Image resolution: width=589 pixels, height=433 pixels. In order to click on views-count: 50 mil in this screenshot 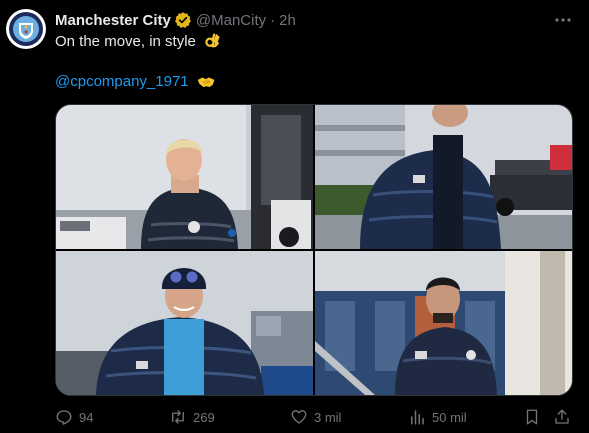, I will do `click(449, 417)`.